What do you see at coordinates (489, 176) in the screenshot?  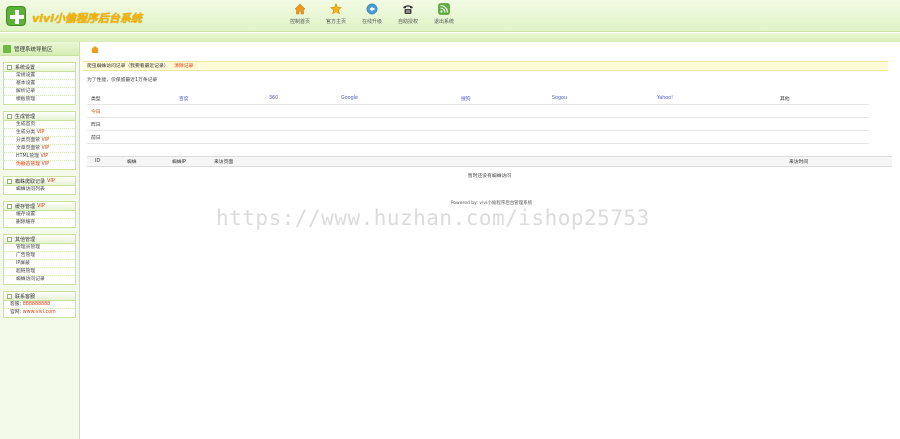 I see `empty-message: 暂时还没有蜘蛛访问` at bounding box center [489, 176].